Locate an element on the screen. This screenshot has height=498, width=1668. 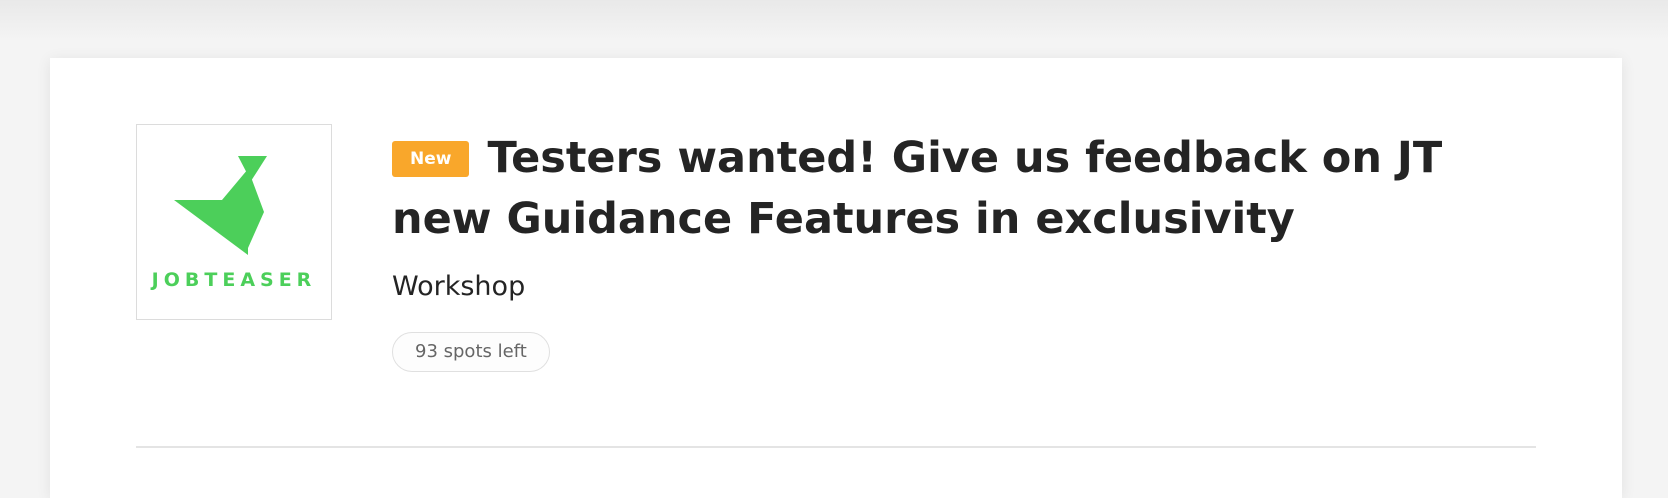
event-type: Workshop is located at coordinates (459, 286).